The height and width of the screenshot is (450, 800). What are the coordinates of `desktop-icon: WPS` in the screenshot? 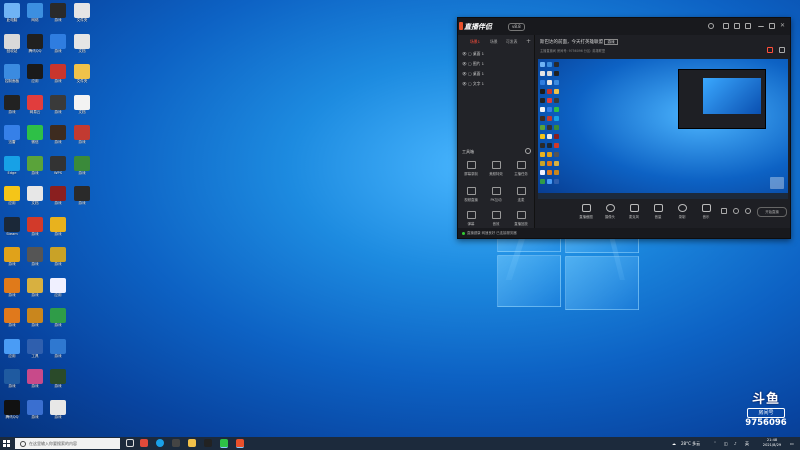 It's located at (58, 170).